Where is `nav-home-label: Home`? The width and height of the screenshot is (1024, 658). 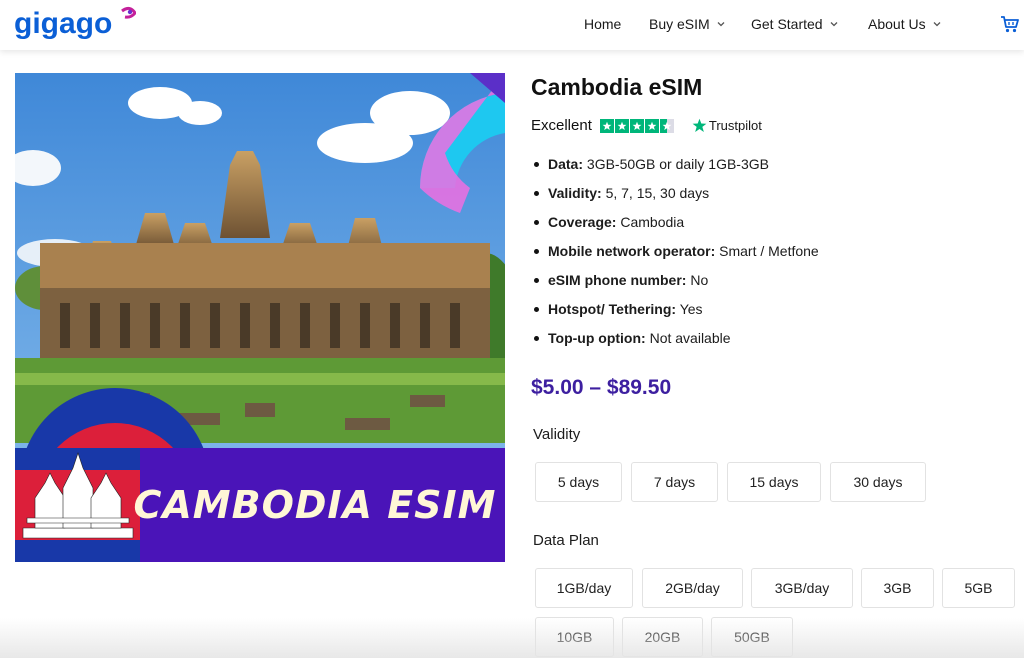 nav-home-label: Home is located at coordinates (603, 24).